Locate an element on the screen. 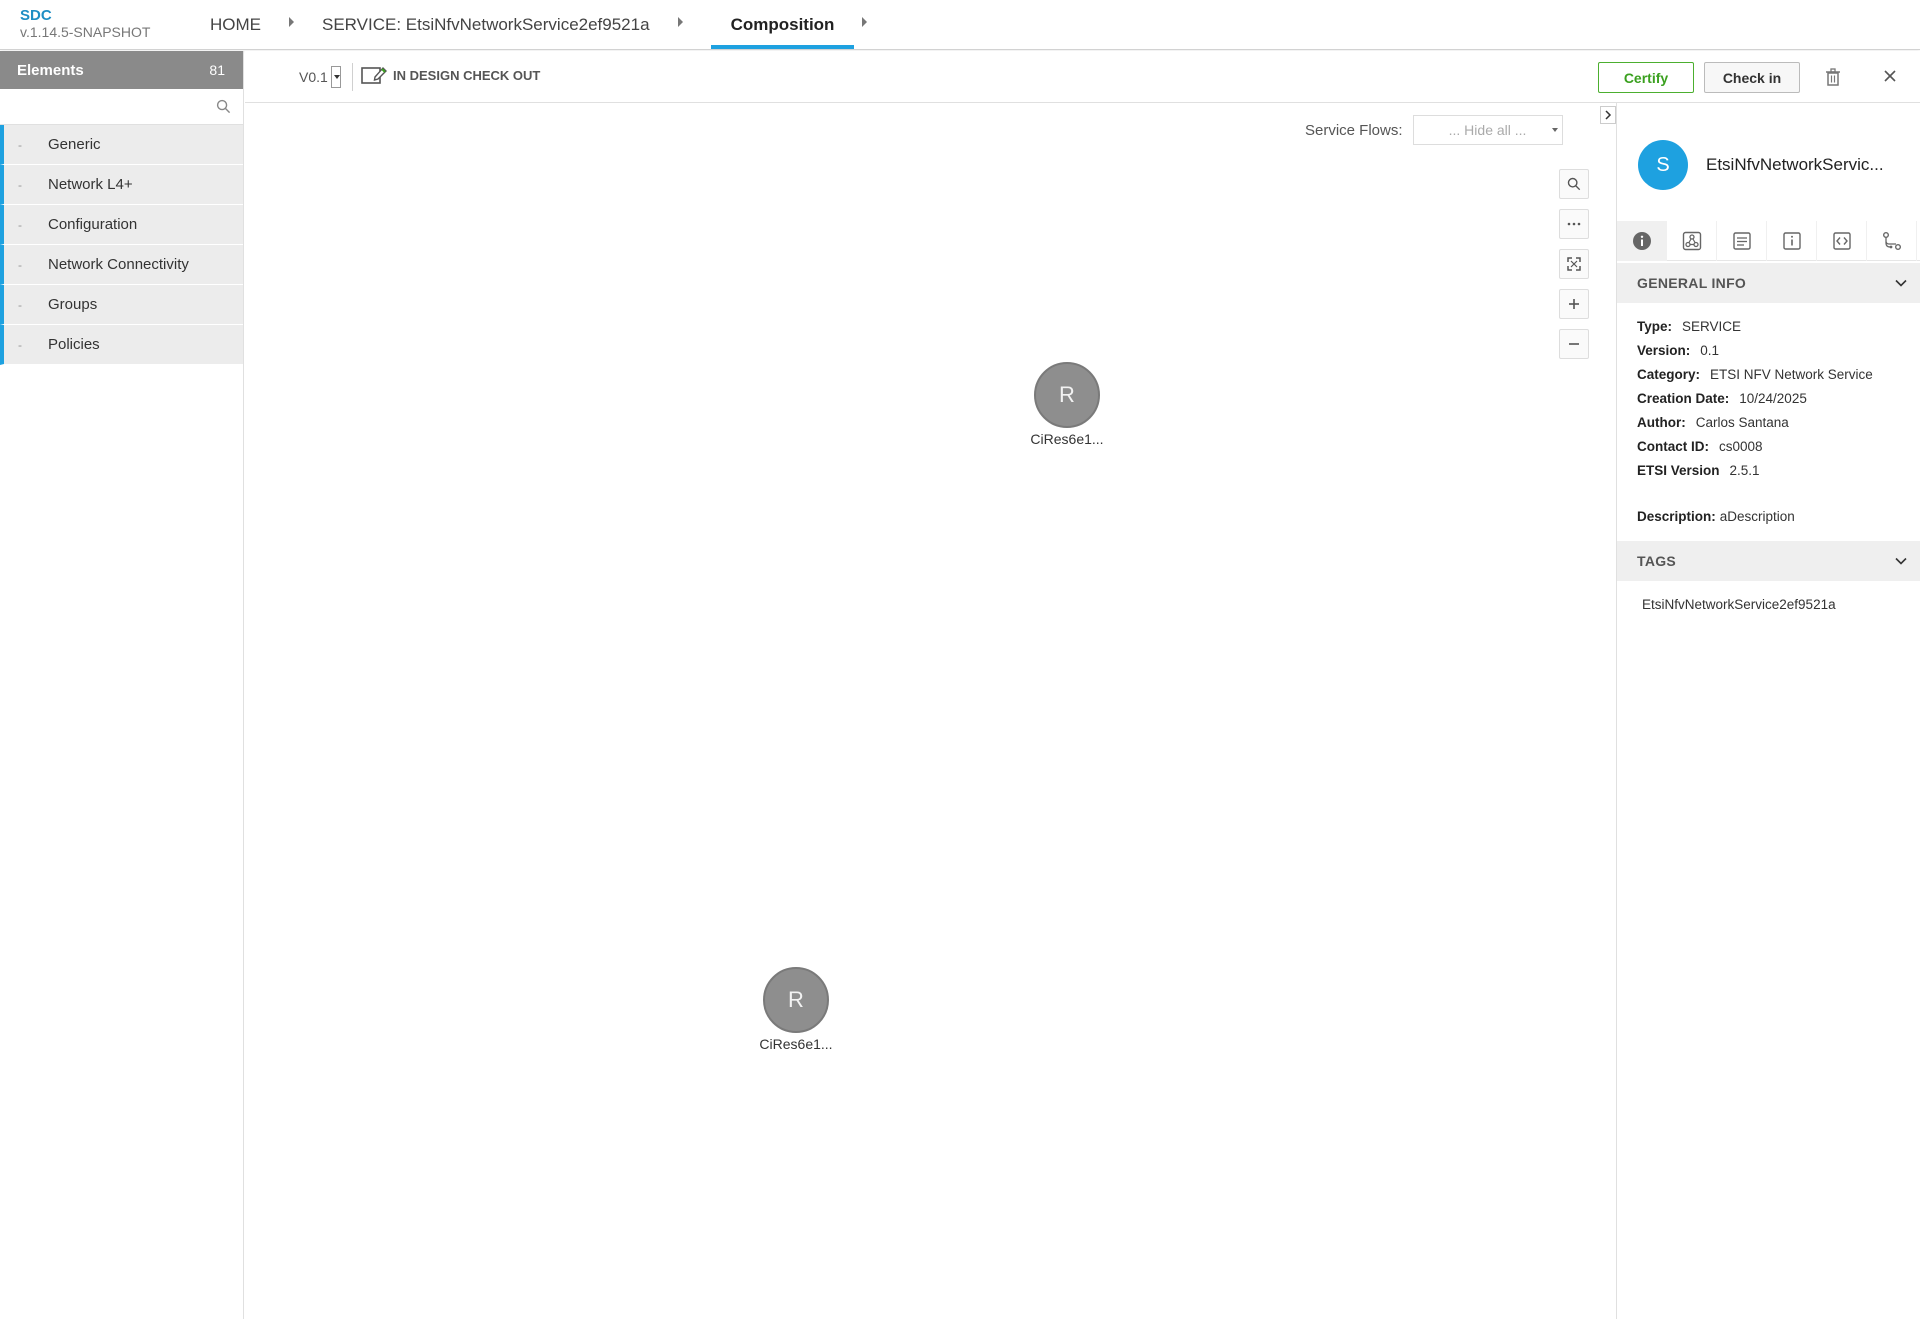 The width and height of the screenshot is (1920, 1319). palette-group-policies: - Policies is located at coordinates (121, 345).